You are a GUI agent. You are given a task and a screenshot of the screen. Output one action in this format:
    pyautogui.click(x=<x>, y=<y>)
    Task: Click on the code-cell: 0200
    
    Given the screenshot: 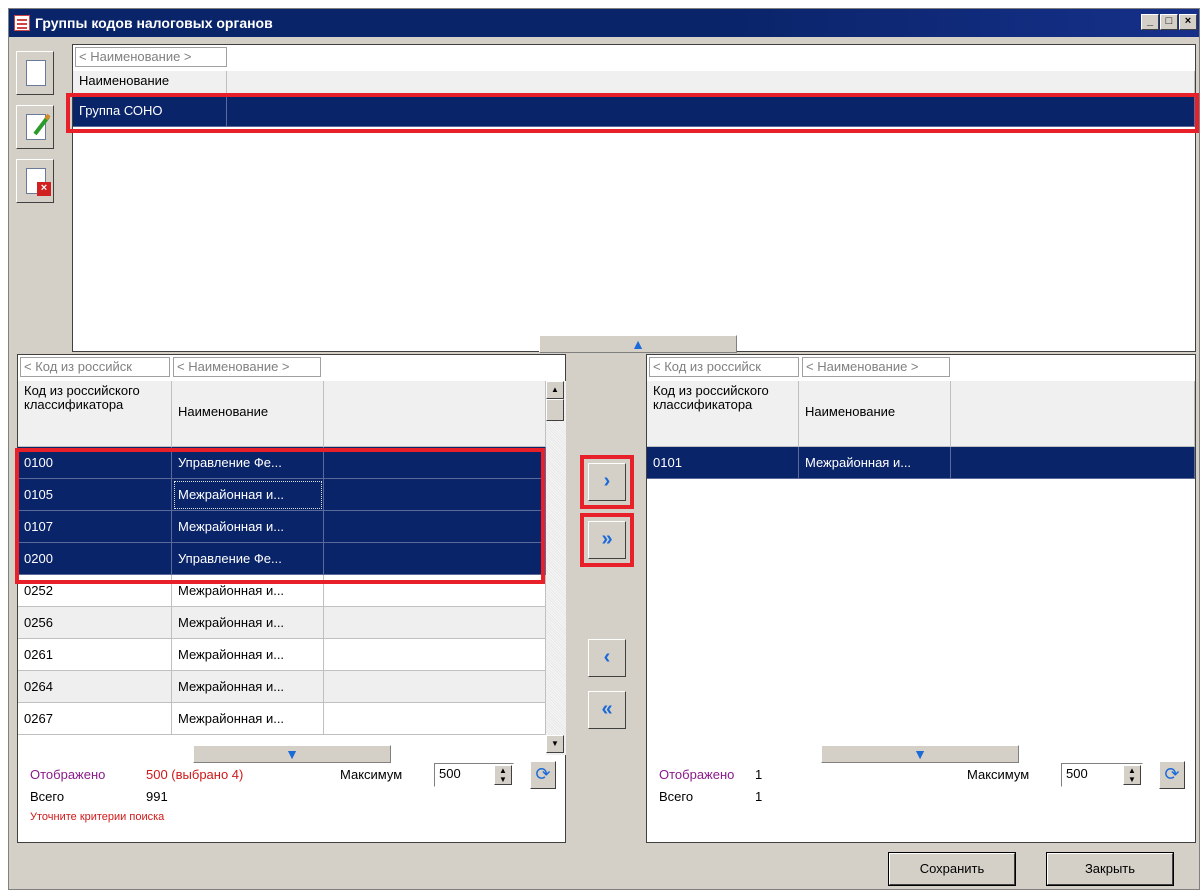 What is the action you would take?
    pyautogui.click(x=95, y=559)
    